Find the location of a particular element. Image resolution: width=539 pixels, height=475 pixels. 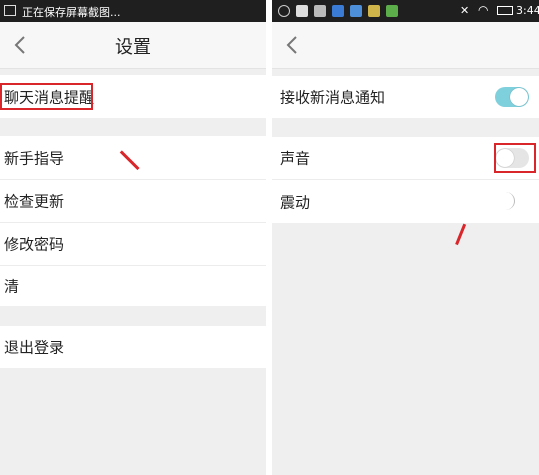

receive-notification-item: 接收新消息通知 is located at coordinates (405, 97).